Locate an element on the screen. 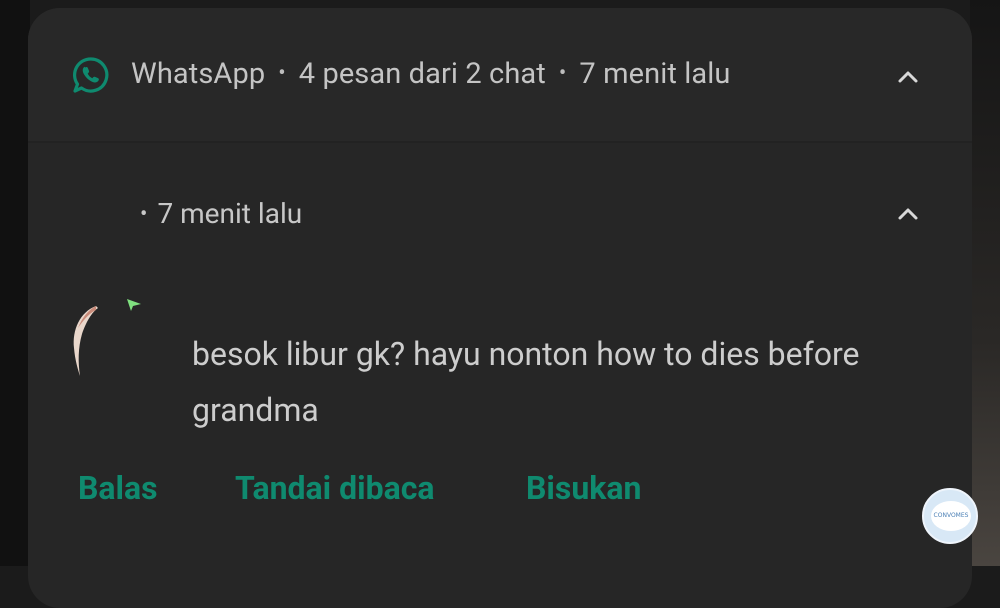 This screenshot has width=1000, height=608. bubble-logo: CONVOMES is located at coordinates (951, 516).